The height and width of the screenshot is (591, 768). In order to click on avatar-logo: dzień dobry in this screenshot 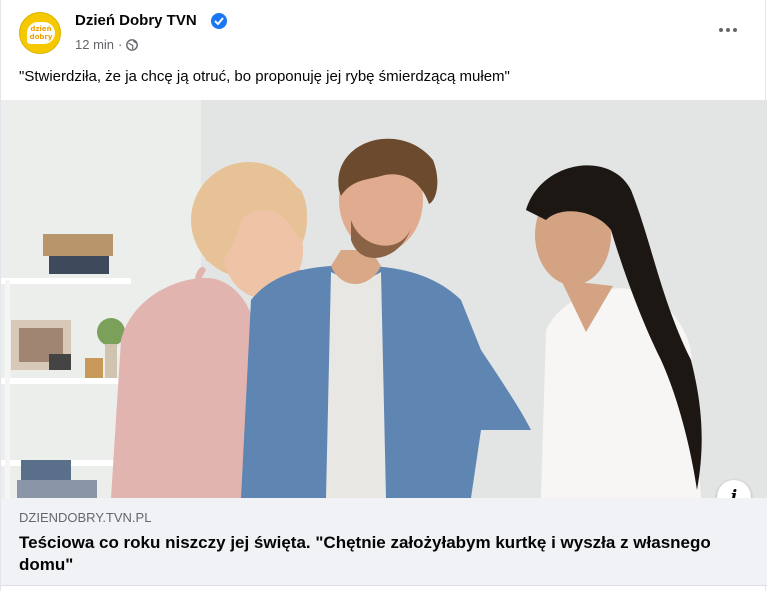, I will do `click(41, 33)`.